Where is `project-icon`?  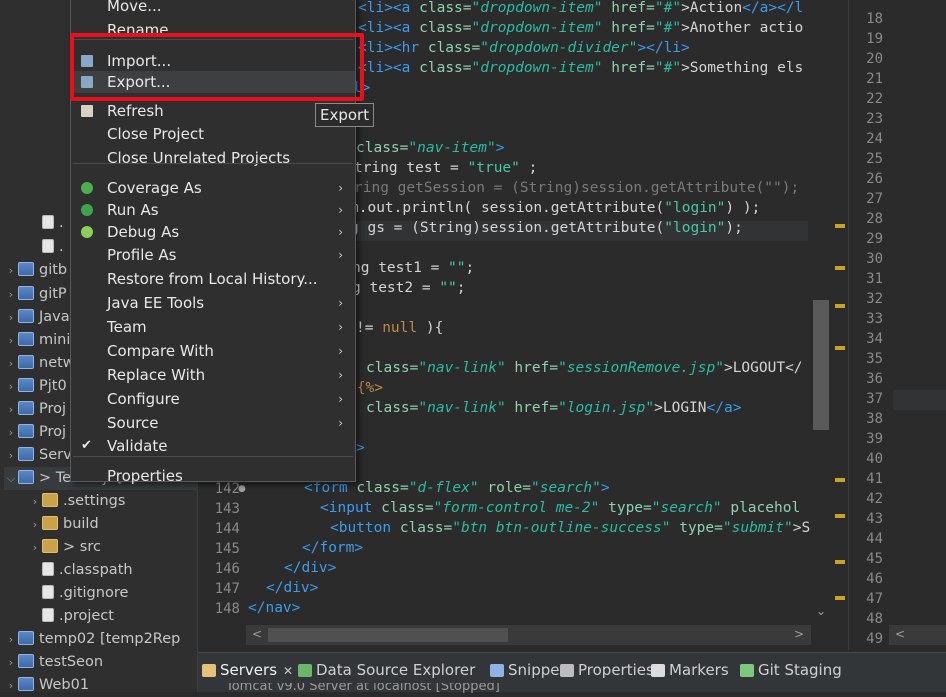 project-icon is located at coordinates (26, 684).